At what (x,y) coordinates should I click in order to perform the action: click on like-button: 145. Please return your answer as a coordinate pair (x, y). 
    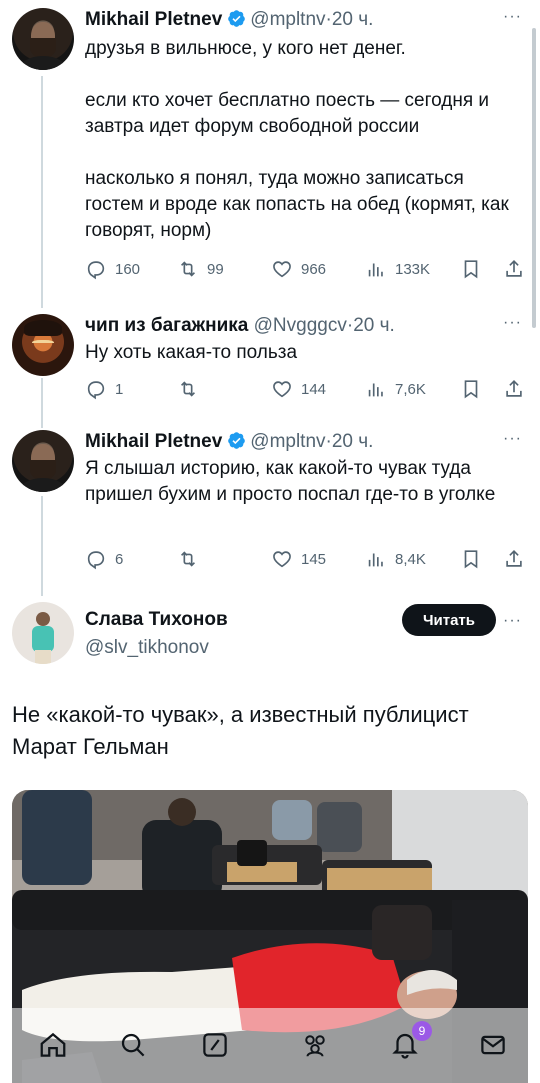
    Looking at the image, I should click on (298, 559).